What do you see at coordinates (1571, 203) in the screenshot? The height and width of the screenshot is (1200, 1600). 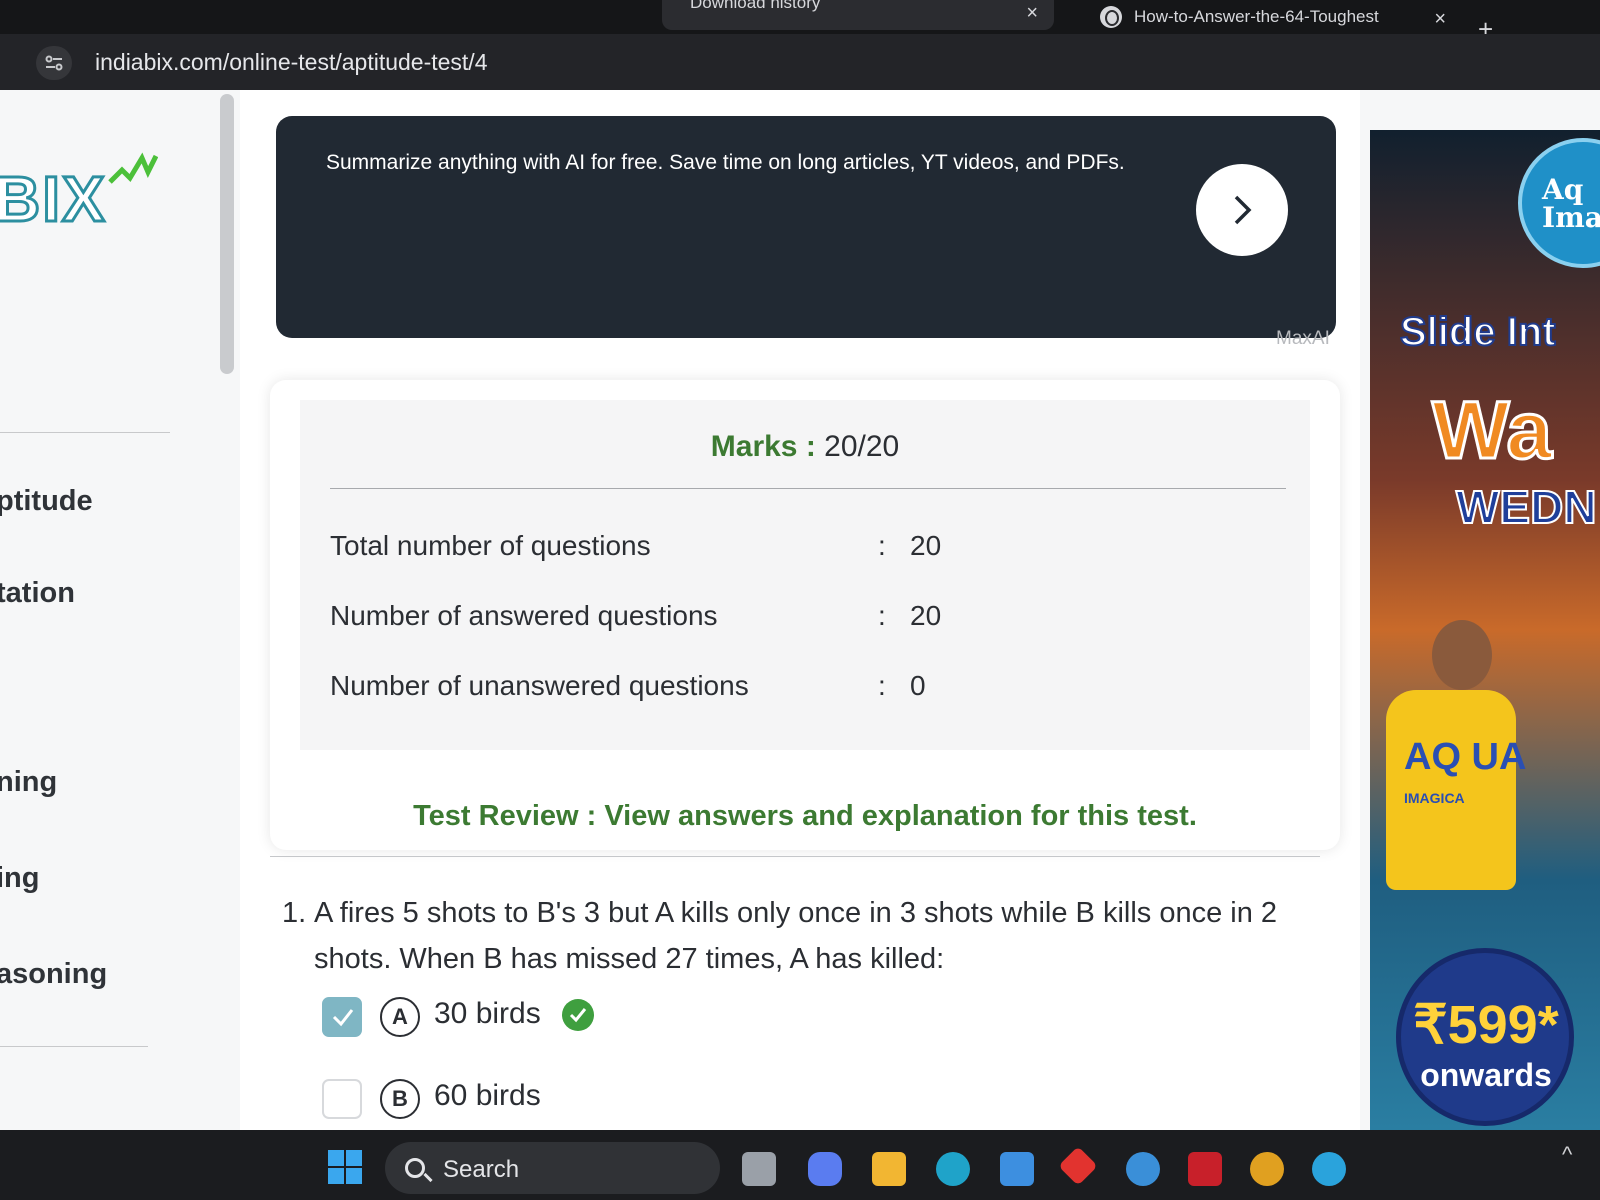 I see `ad-badge-text: Aq Imag` at bounding box center [1571, 203].